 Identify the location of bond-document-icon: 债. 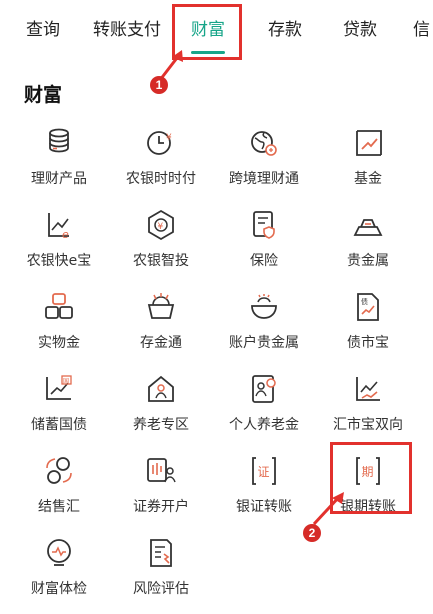
(368, 307).